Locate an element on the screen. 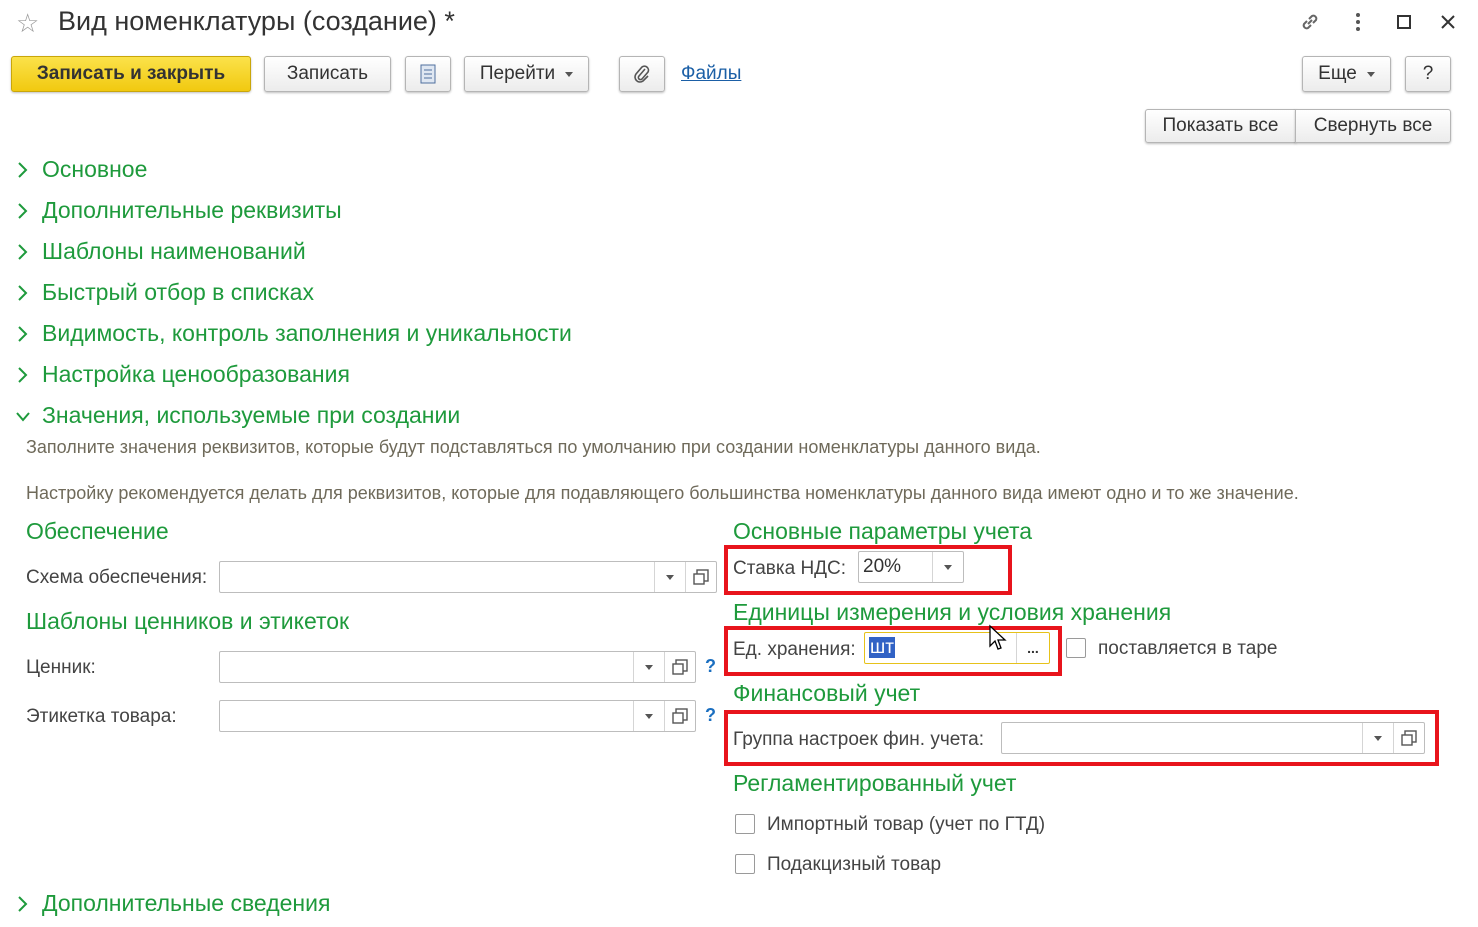 The image size is (1478, 927). save-and-close-button: Записать и закрыть is located at coordinates (131, 74).